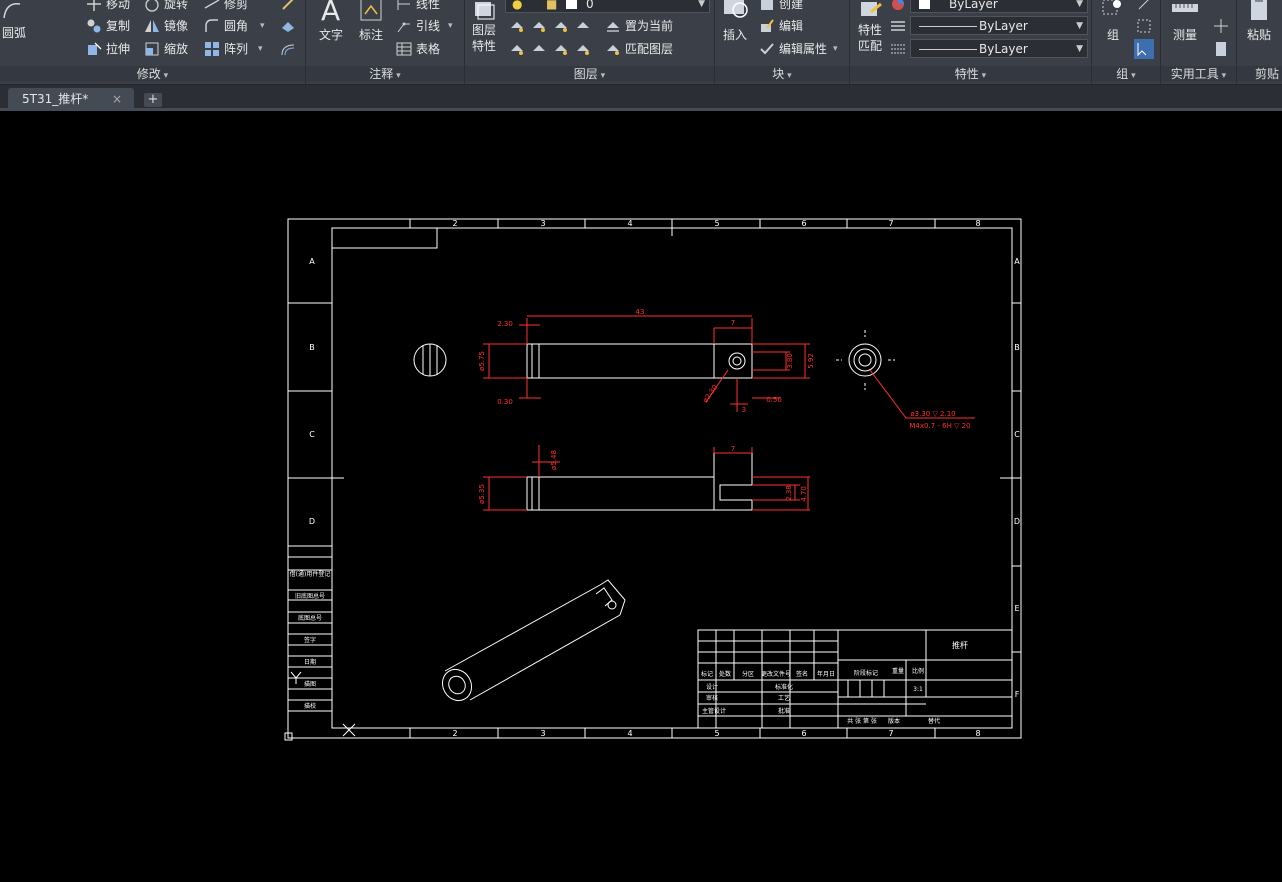 The width and height of the screenshot is (1282, 882). Describe the element at coordinates (1198, 74) in the screenshot. I see `panel-utilities-title: 实用工具` at that location.